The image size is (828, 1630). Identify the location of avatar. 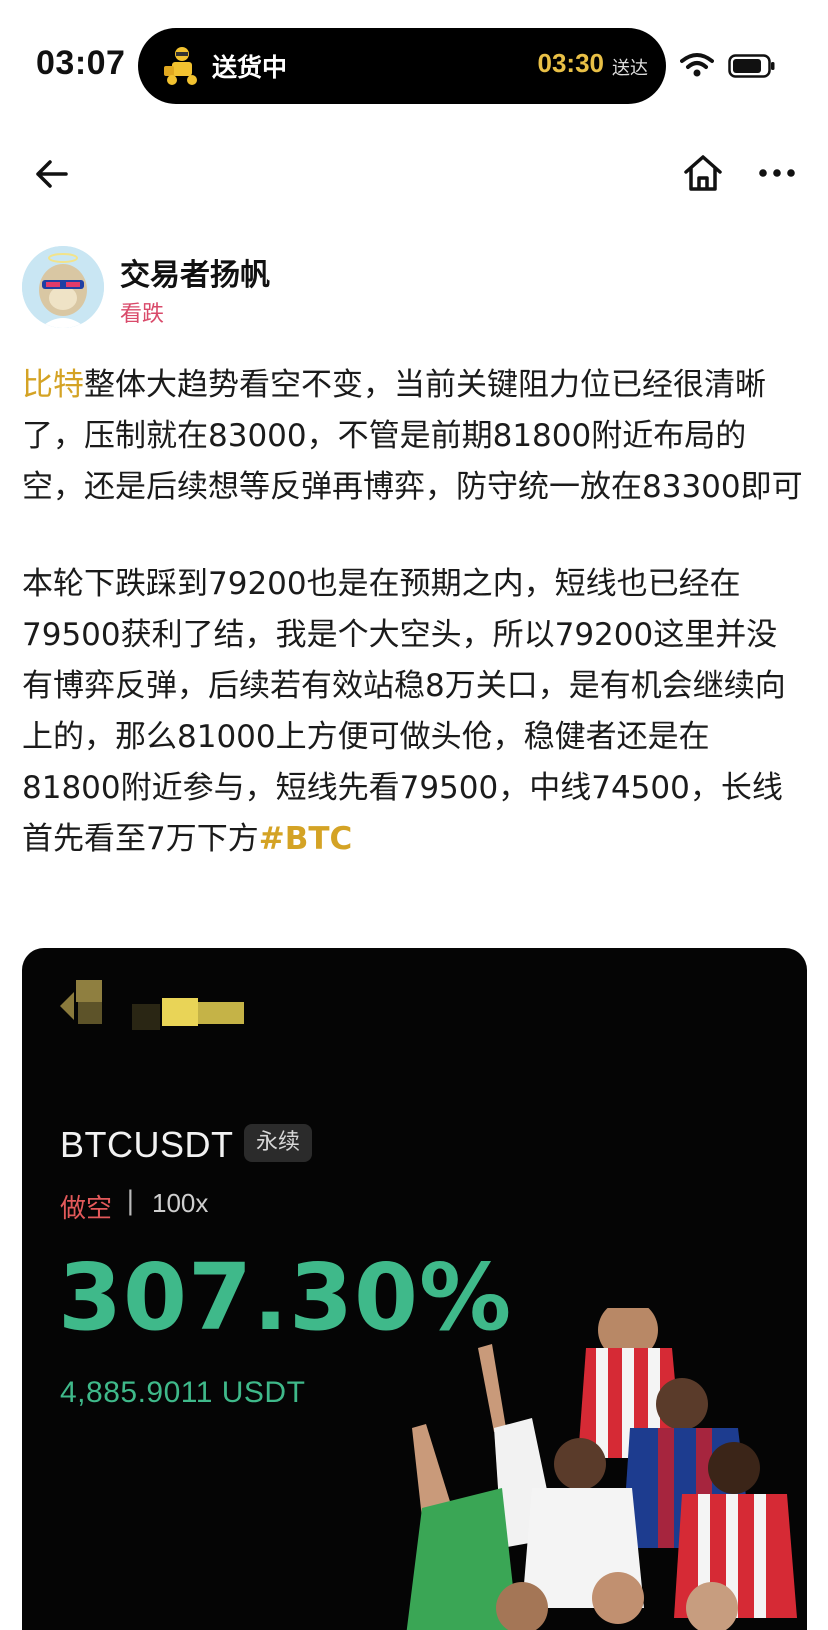
(63, 287).